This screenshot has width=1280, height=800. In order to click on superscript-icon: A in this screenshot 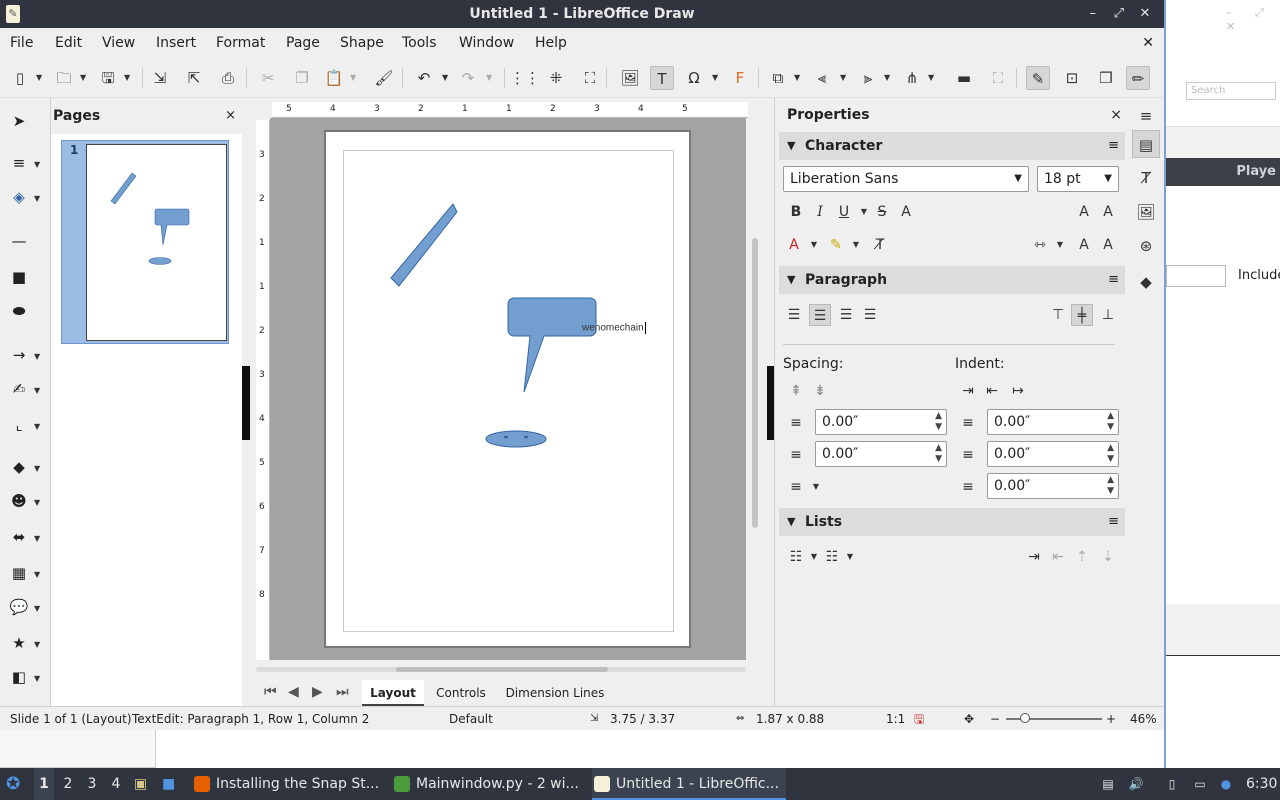, I will do `click(1084, 245)`.